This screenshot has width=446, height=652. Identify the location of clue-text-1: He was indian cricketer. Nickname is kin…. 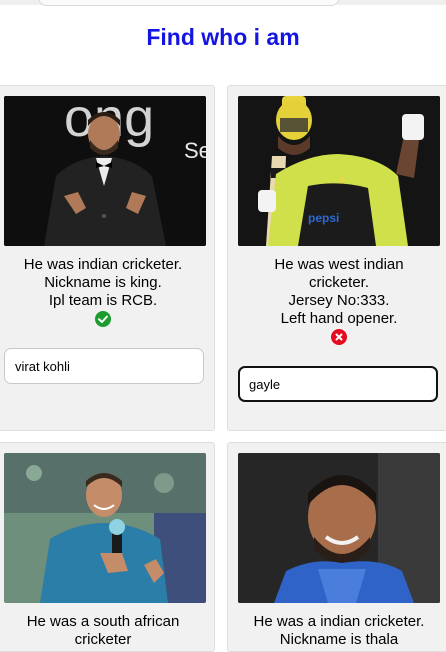
(104, 292).